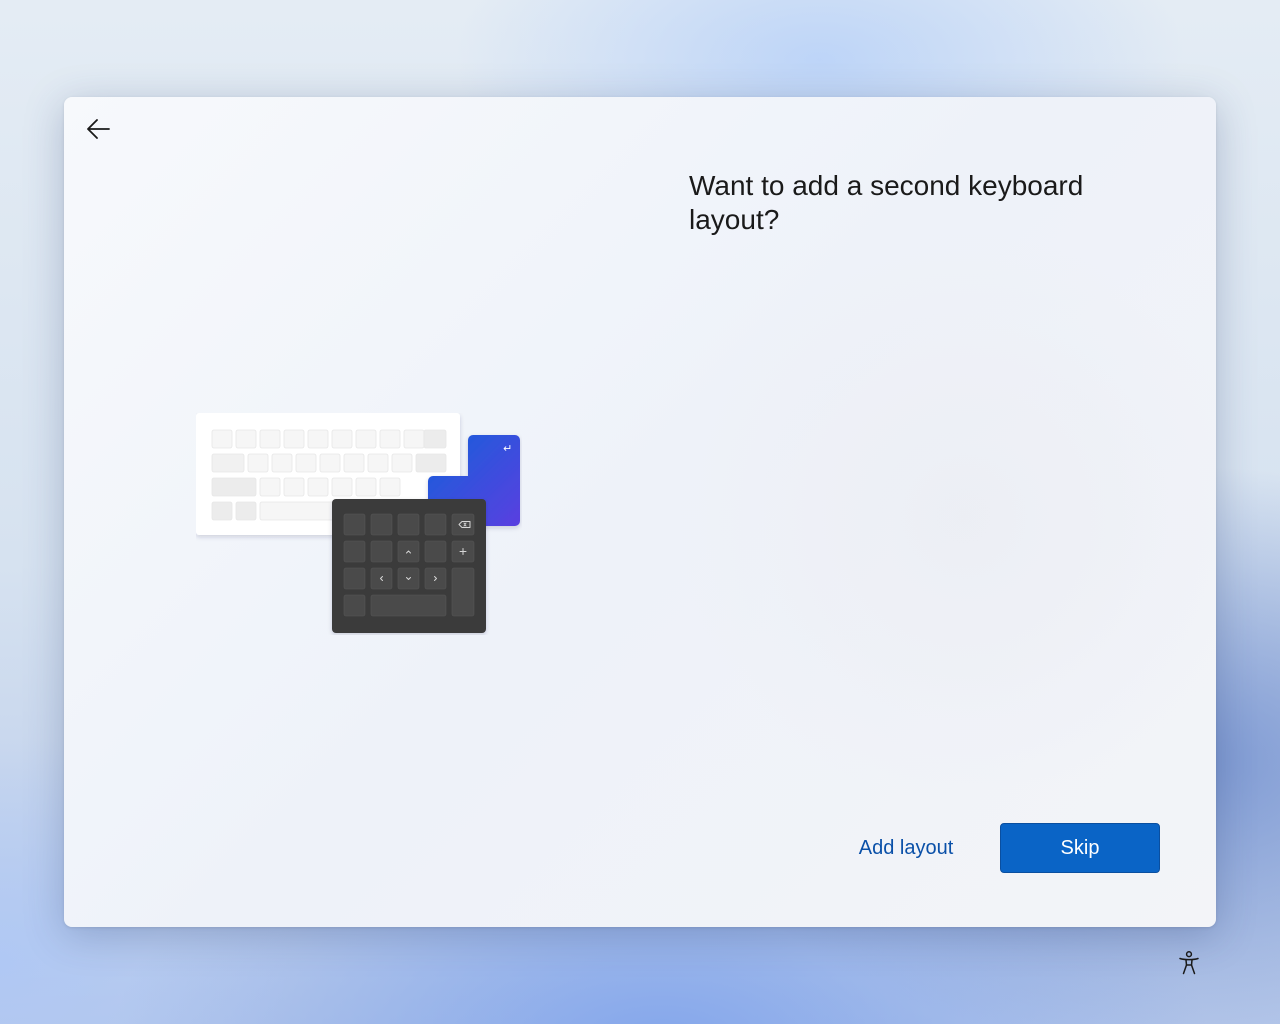 This screenshot has width=1280, height=1024. Describe the element at coordinates (507, 448) in the screenshot. I see `enter-key-glyph: ↵` at that location.